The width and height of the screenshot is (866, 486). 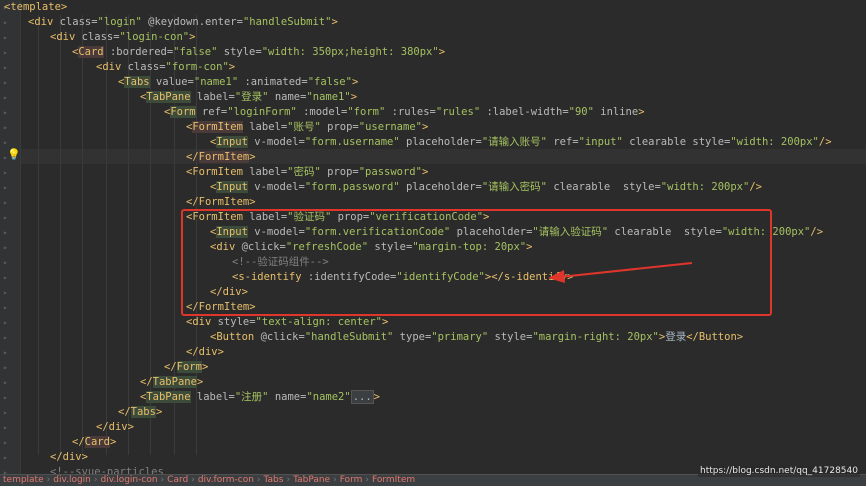 What do you see at coordinates (328, 397) in the screenshot?
I see `code-token: "name2"` at bounding box center [328, 397].